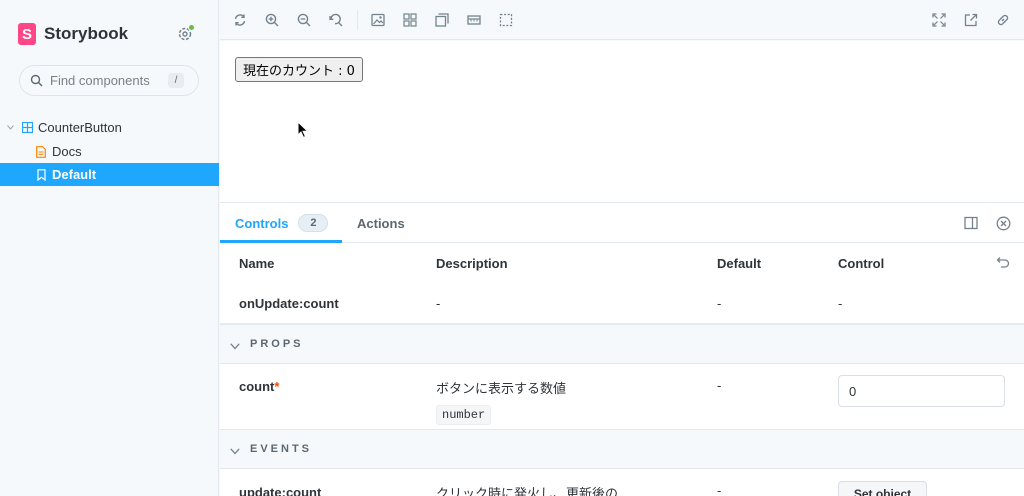 This screenshot has width=1024, height=496. I want to click on toolbar-divider, so click(357, 20).